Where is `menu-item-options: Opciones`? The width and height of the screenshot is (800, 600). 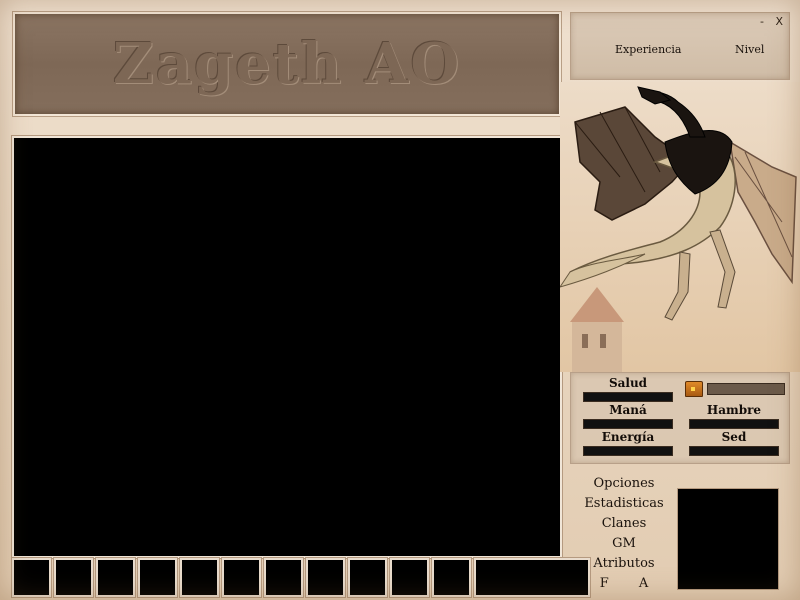 menu-item-options: Opciones is located at coordinates (624, 484).